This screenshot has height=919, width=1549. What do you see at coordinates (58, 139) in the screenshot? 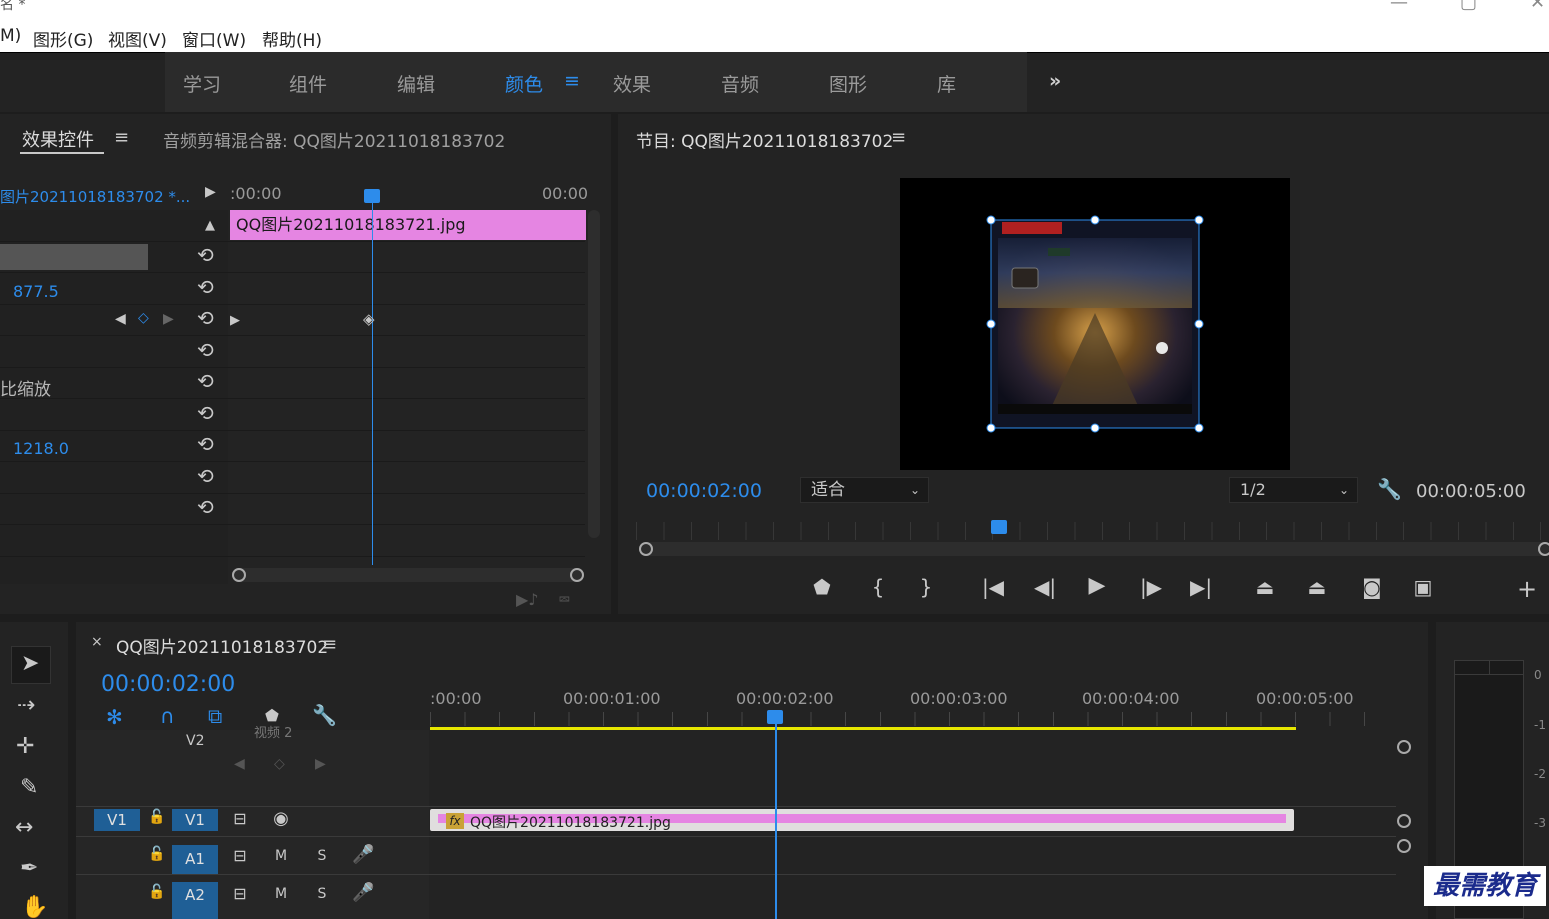
I see `tab-effect-controls: 效果控件` at bounding box center [58, 139].